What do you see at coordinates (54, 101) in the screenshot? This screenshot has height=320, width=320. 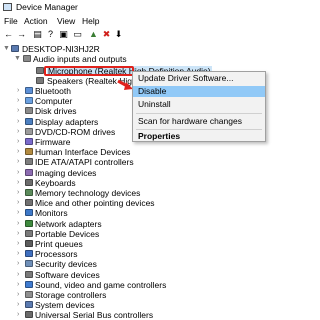 I see `tree-item-label: Computer` at bounding box center [54, 101].